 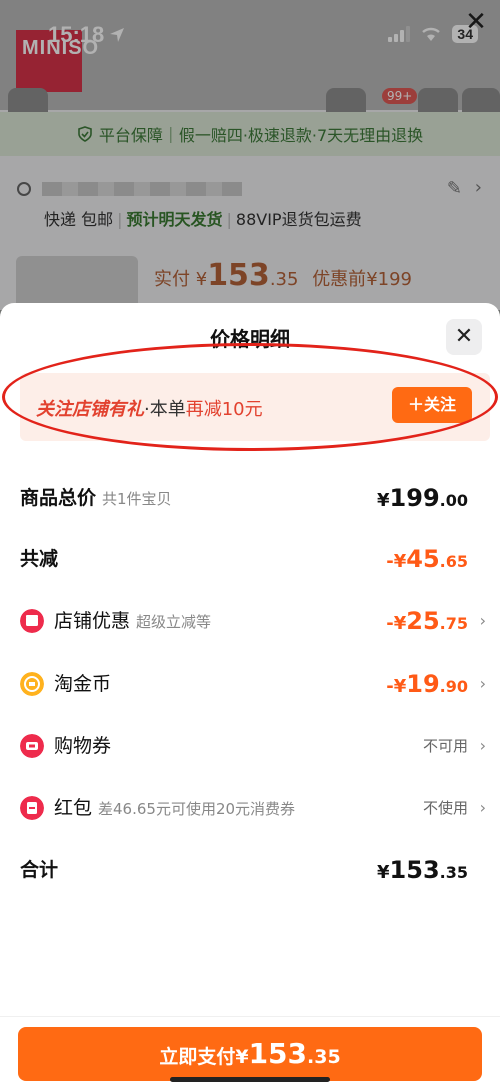 What do you see at coordinates (174, 622) in the screenshot?
I see `shop-discount-sub: 超级立减等` at bounding box center [174, 622].